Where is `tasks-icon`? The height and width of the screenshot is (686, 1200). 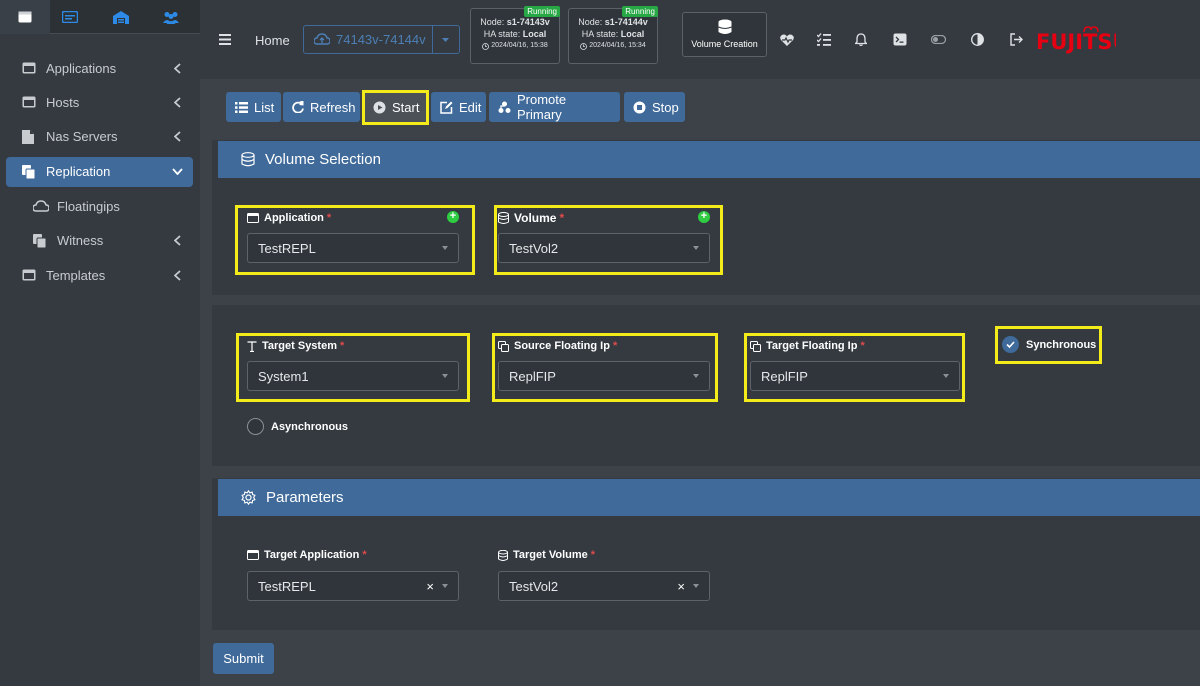 tasks-icon is located at coordinates (824, 39).